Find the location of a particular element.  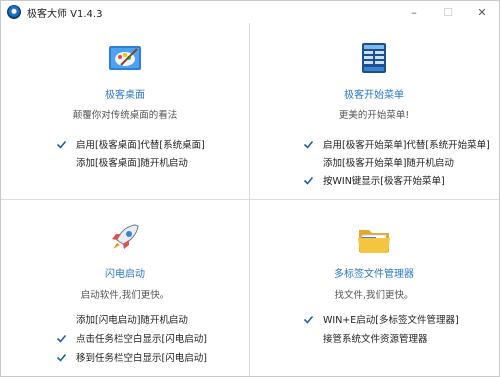

rocket-icon is located at coordinates (125, 238).